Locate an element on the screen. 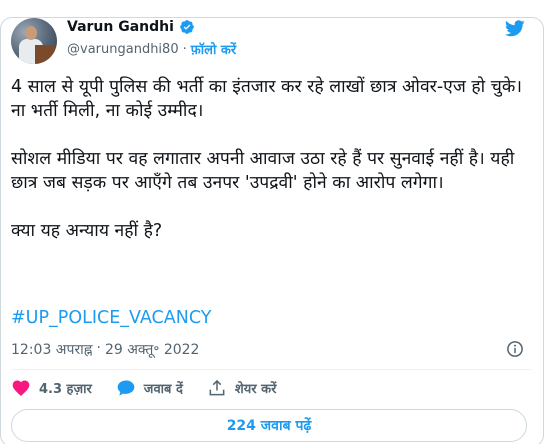 The image size is (545, 444). share-button: शेयर करें is located at coordinates (242, 388).